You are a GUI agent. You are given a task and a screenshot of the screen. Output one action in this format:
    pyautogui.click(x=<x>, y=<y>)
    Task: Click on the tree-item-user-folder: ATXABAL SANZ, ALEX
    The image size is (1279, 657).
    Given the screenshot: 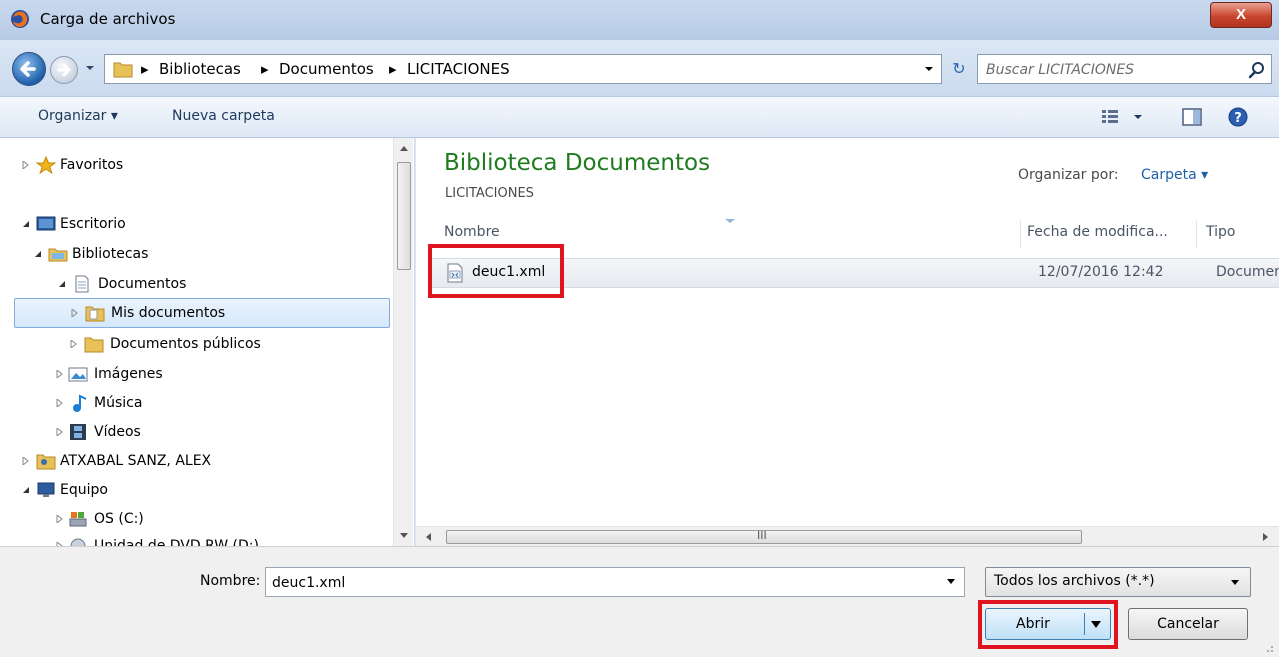 What is the action you would take?
    pyautogui.click(x=196, y=461)
    